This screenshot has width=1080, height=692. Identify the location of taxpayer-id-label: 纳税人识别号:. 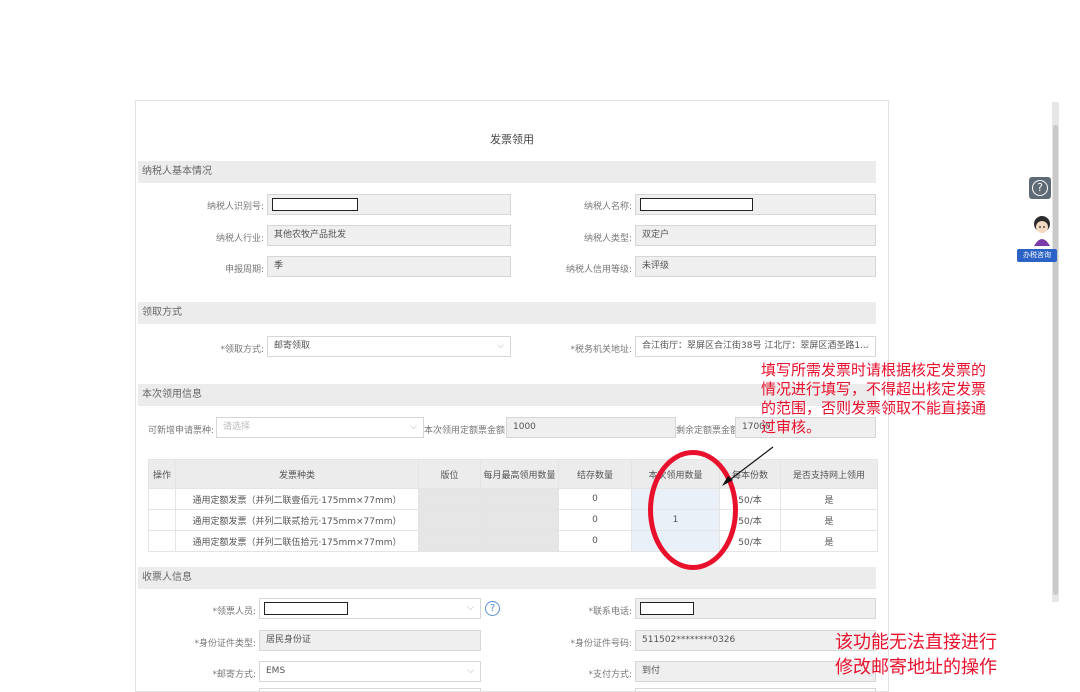
(235, 207).